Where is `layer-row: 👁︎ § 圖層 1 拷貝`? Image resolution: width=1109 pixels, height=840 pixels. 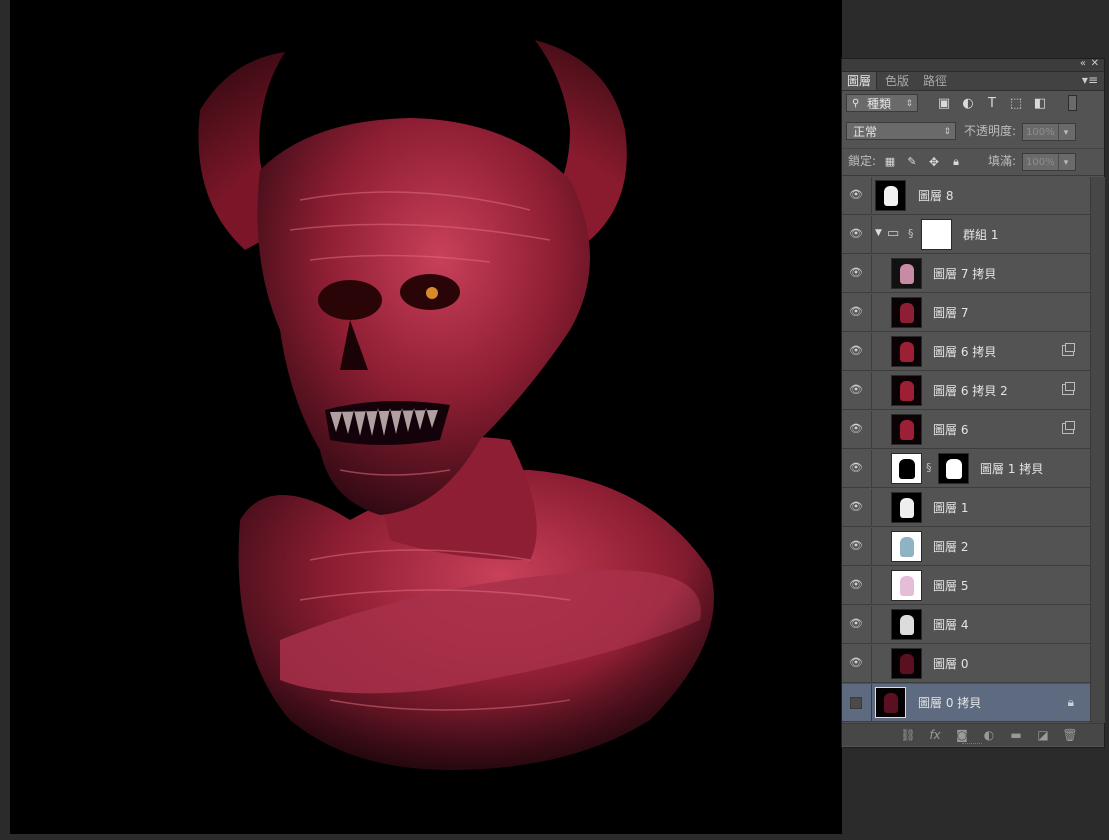
layer-row: 👁︎ § 圖層 1 拷貝 is located at coordinates (966, 469).